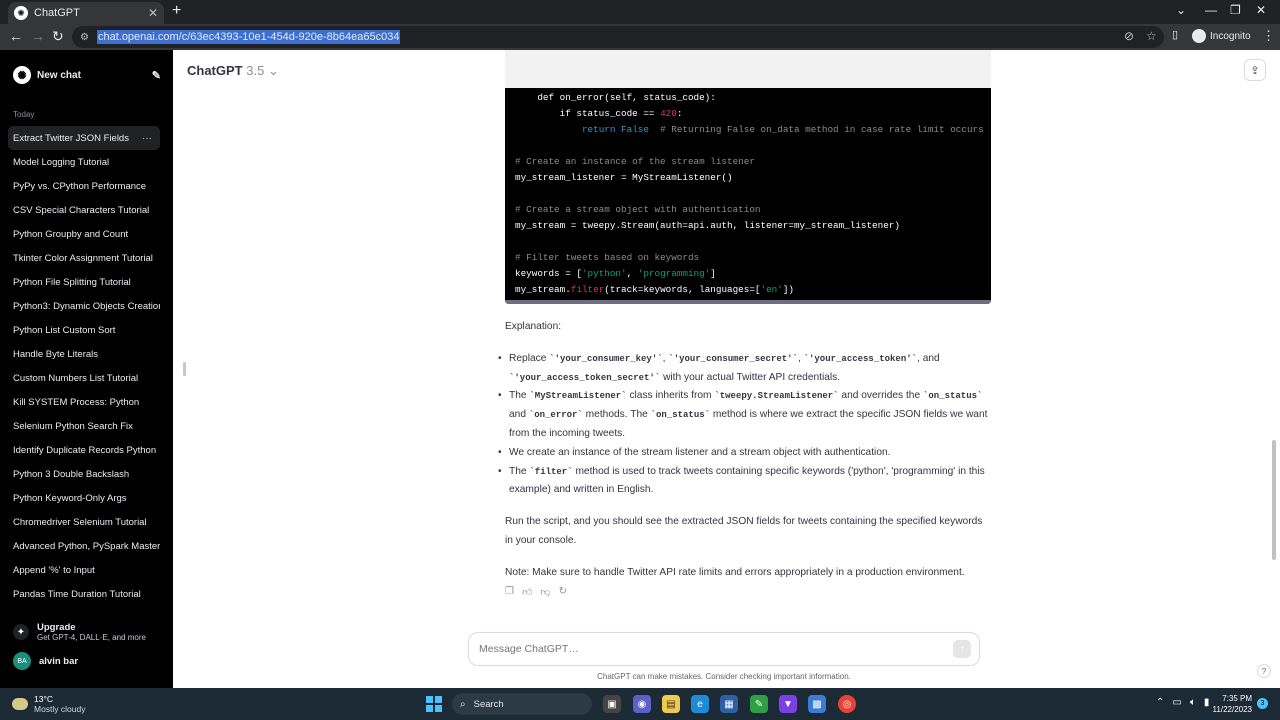  What do you see at coordinates (84, 450) in the screenshot?
I see `chat-history-item: Identify Duplicate Records Python` at bounding box center [84, 450].